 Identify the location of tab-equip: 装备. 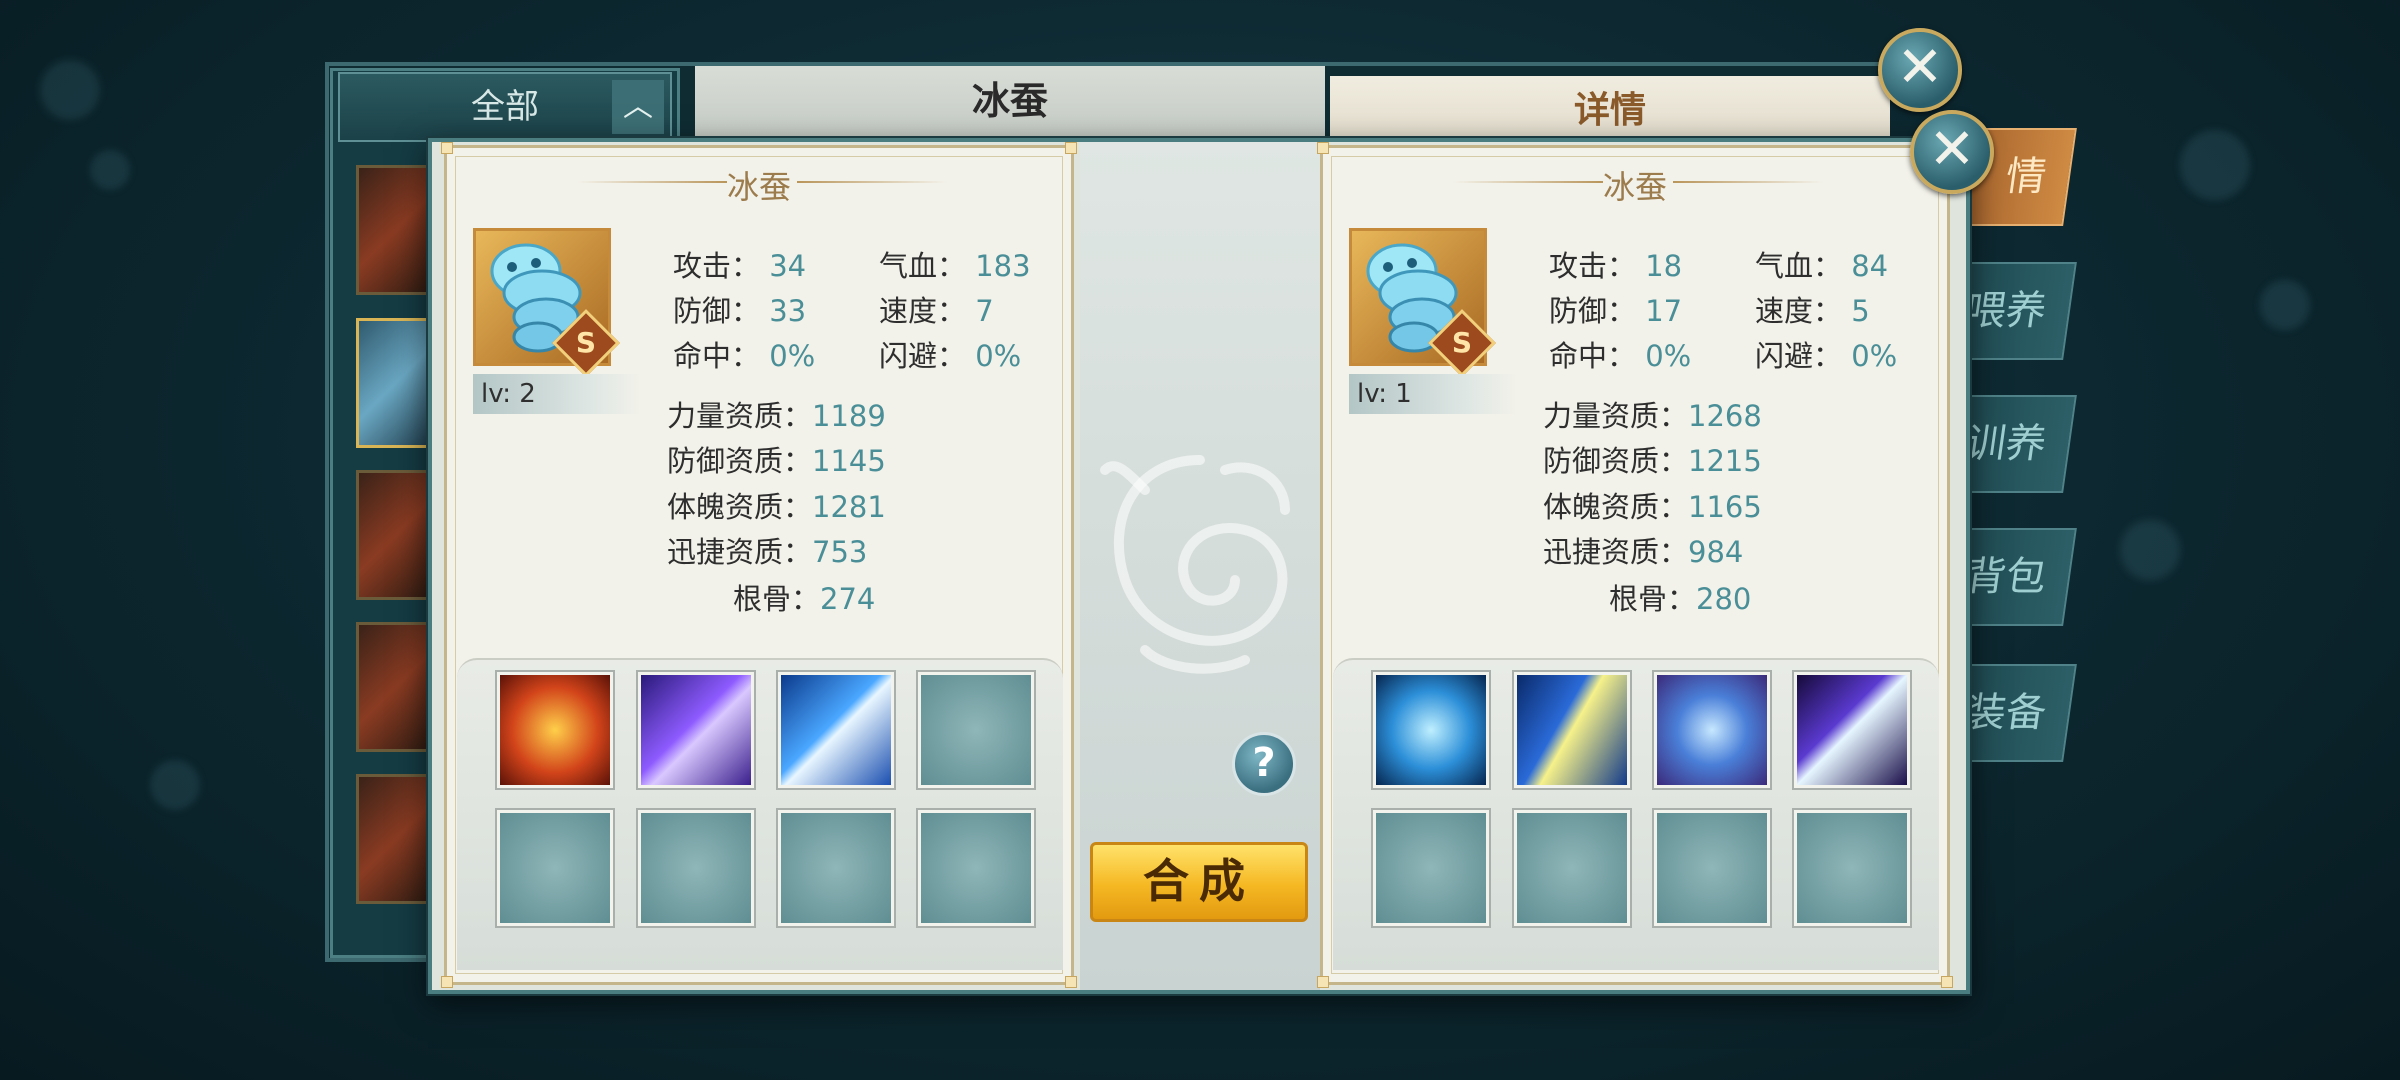
(2015, 713).